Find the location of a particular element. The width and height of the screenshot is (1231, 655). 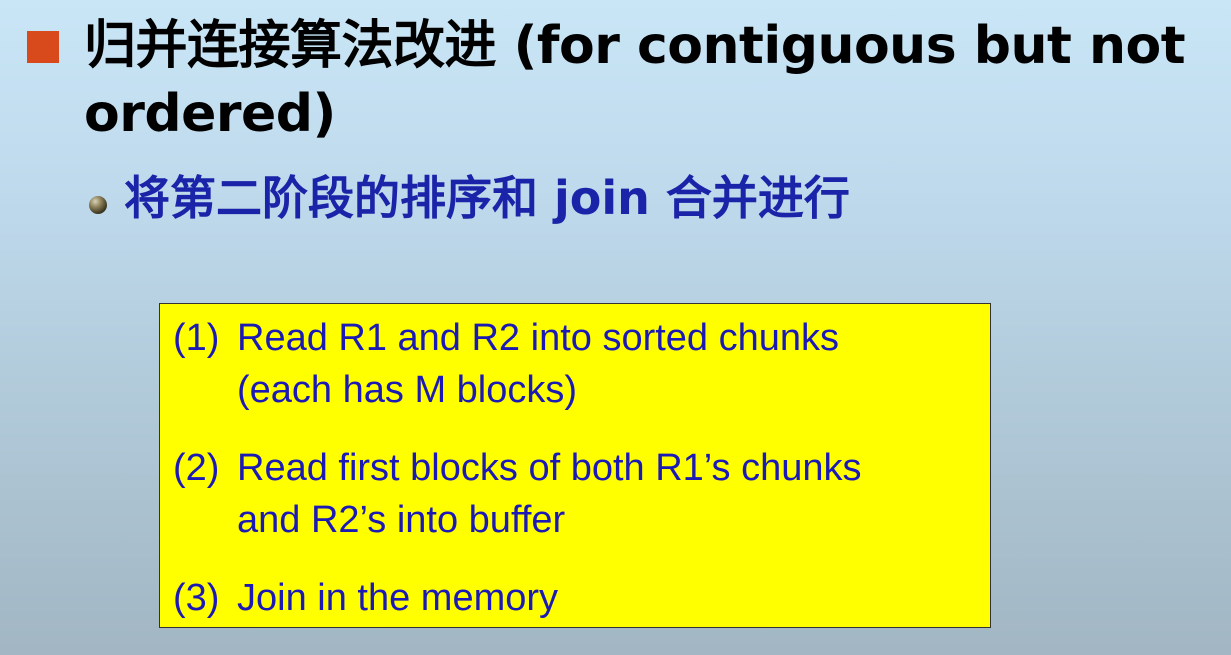

step-1-line-2: (each has M blocks) is located at coordinates (407, 390).